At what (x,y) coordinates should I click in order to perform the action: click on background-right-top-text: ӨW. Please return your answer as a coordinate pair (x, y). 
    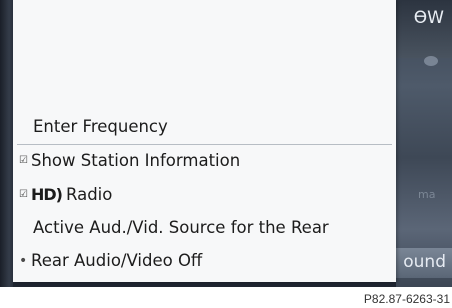
    Looking at the image, I should click on (428, 18).